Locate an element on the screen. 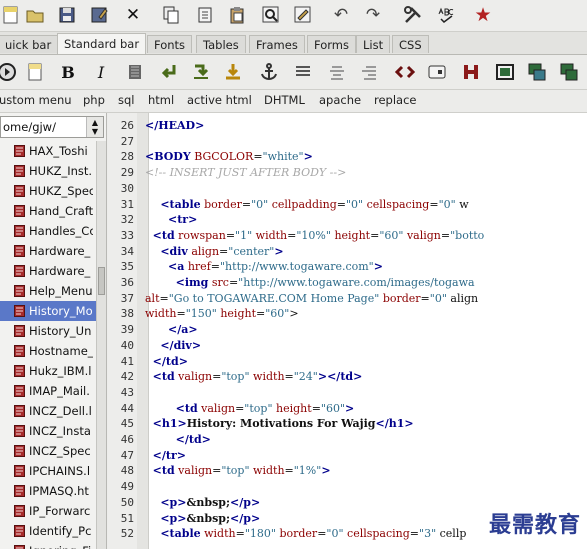  code-line: <BODY BGCOLOR="white"> is located at coordinates (229, 156).